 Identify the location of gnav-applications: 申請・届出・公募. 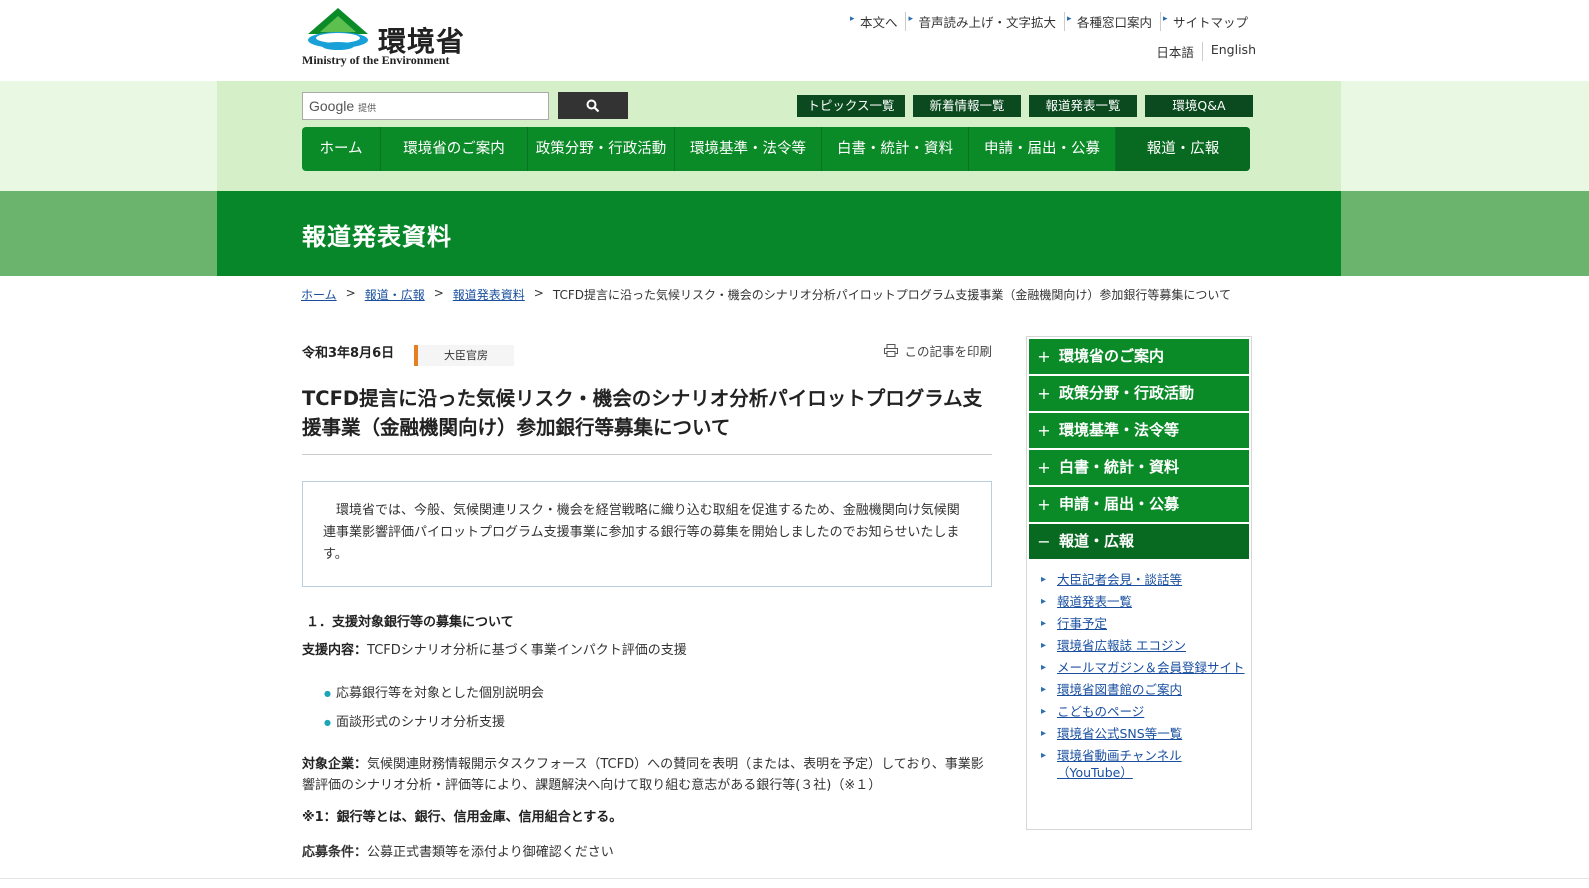
(1041, 149).